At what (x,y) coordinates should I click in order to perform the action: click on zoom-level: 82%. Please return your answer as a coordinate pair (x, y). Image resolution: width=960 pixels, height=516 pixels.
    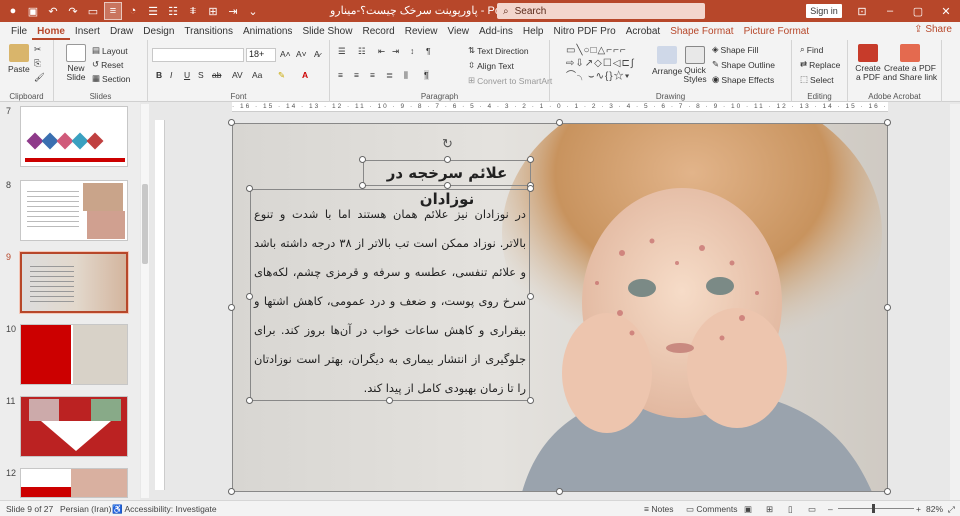
    Looking at the image, I should click on (934, 509).